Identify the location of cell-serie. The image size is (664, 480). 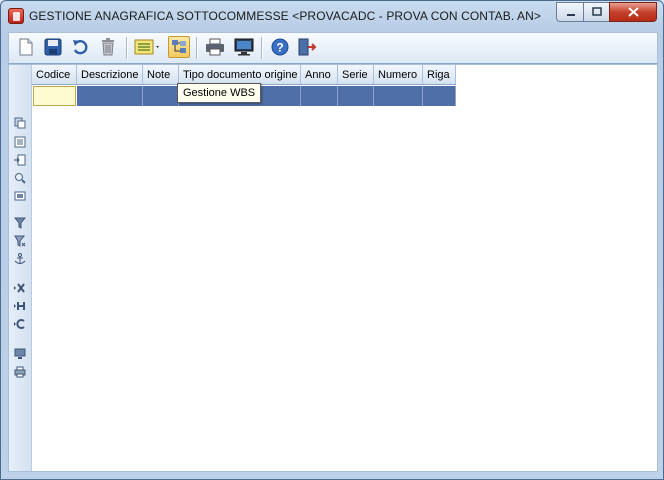
(356, 96).